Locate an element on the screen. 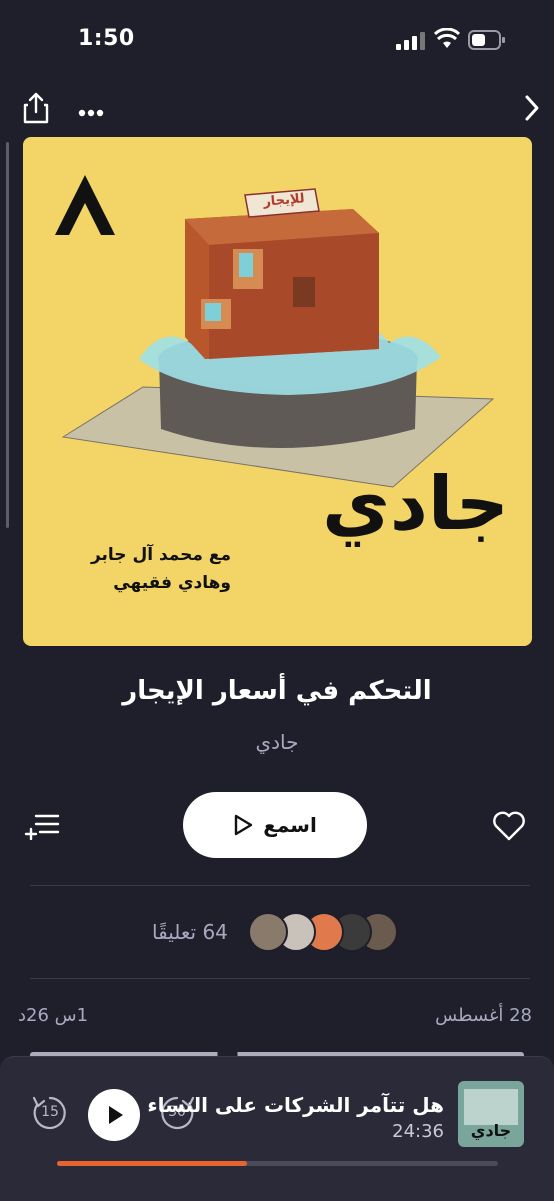 This screenshot has width=554, height=1201. mini-thumb-text: جادي is located at coordinates (491, 1130).